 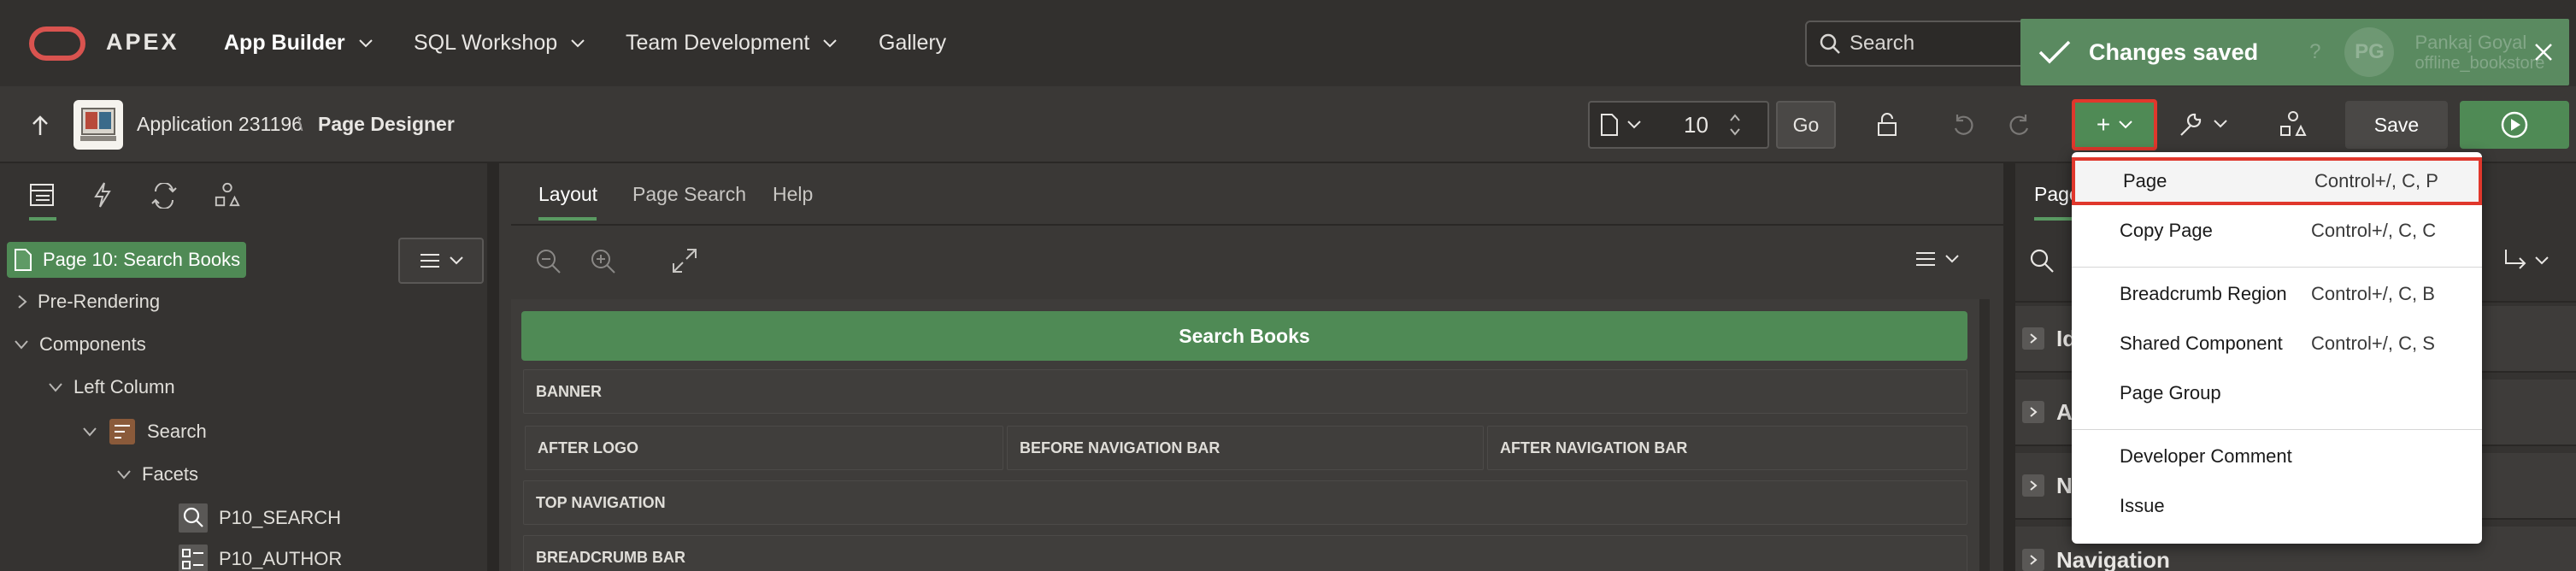 What do you see at coordinates (1882, 43) in the screenshot?
I see `search-placeholder: Search` at bounding box center [1882, 43].